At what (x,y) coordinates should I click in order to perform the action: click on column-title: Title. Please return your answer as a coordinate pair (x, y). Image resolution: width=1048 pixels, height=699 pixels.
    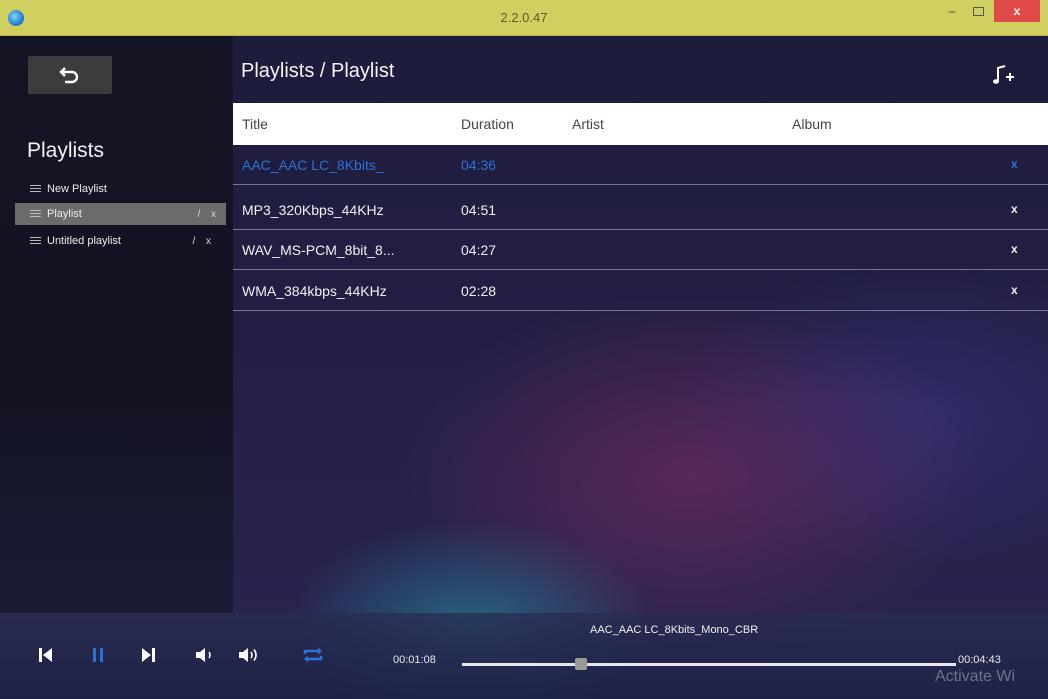
    Looking at the image, I should click on (255, 124).